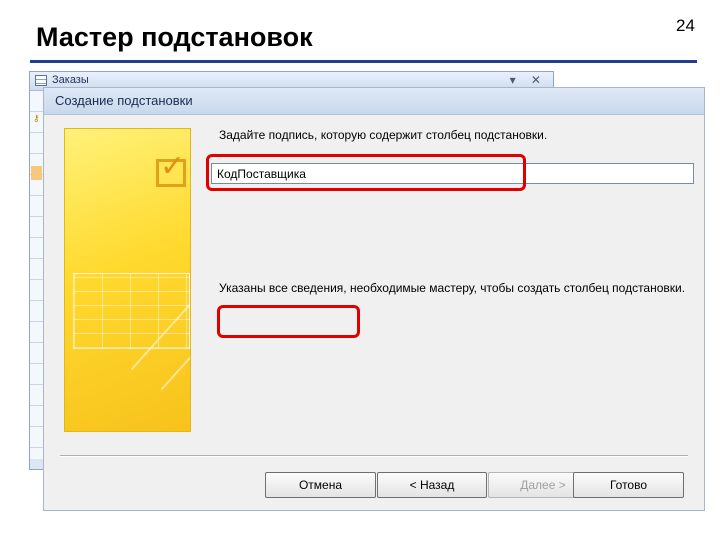  I want to click on background-window-title: Заказы, so click(70, 80).